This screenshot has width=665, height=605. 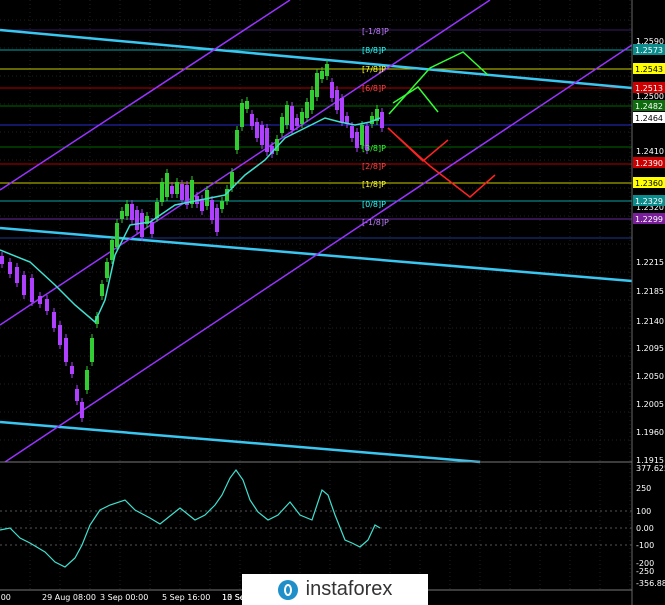 What do you see at coordinates (649, 201) in the screenshot?
I see `price-badge-text: 1.2329` at bounding box center [649, 201].